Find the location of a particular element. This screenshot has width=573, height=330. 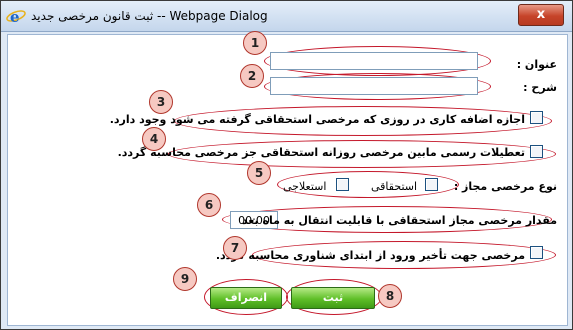

submit-button: ثبت is located at coordinates (333, 298).